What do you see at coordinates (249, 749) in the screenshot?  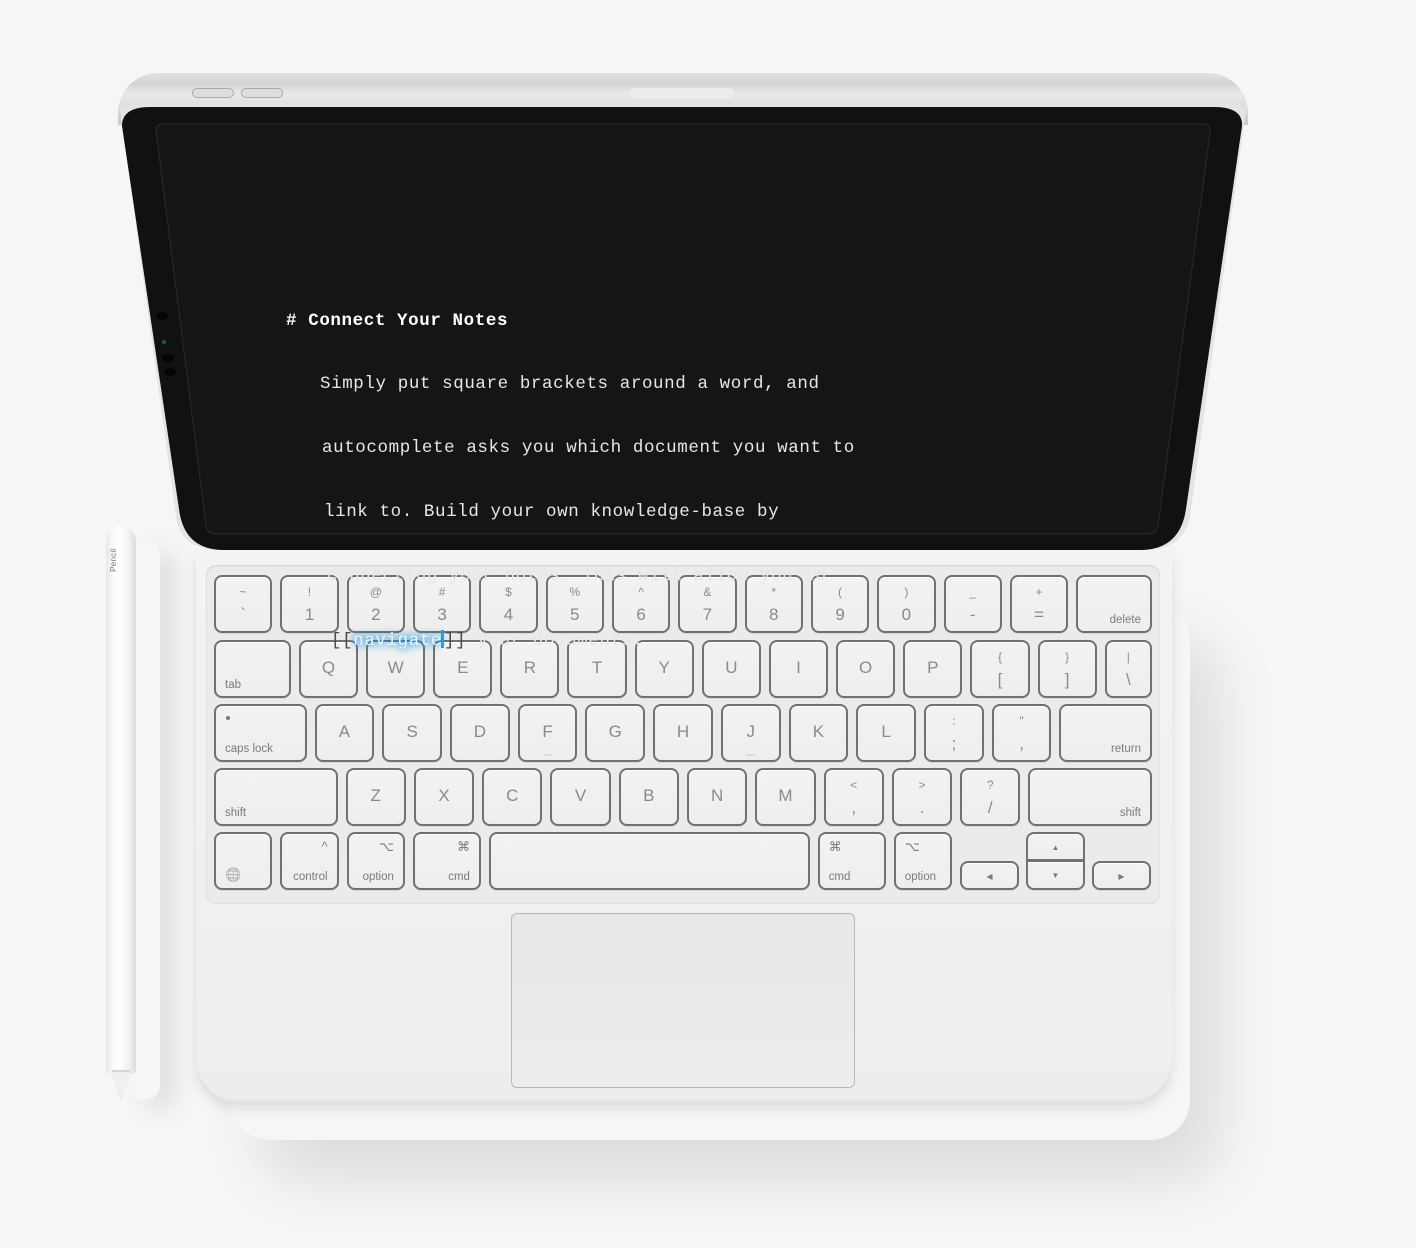 I see `key-label: caps lock` at bounding box center [249, 749].